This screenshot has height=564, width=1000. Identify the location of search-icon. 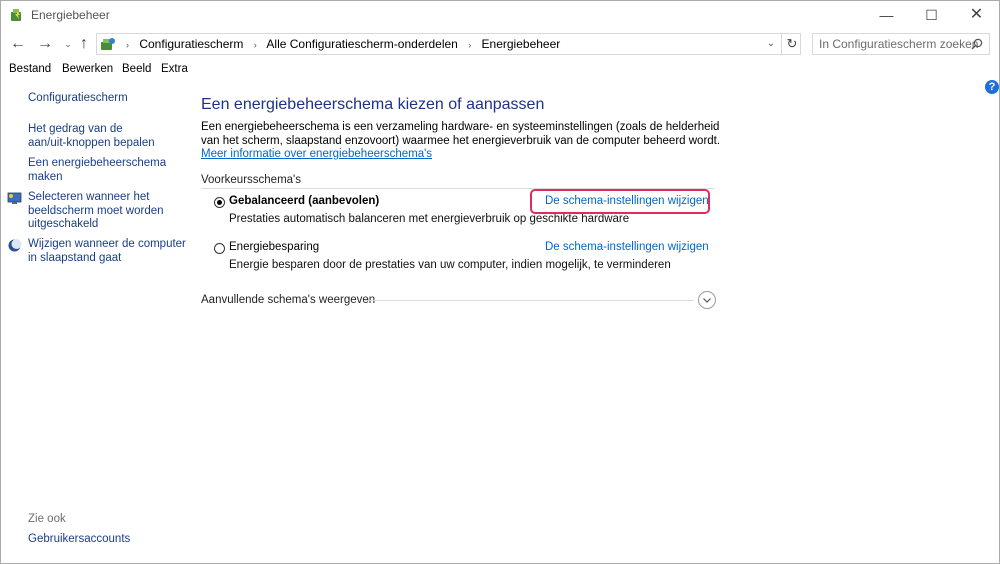
(977, 44).